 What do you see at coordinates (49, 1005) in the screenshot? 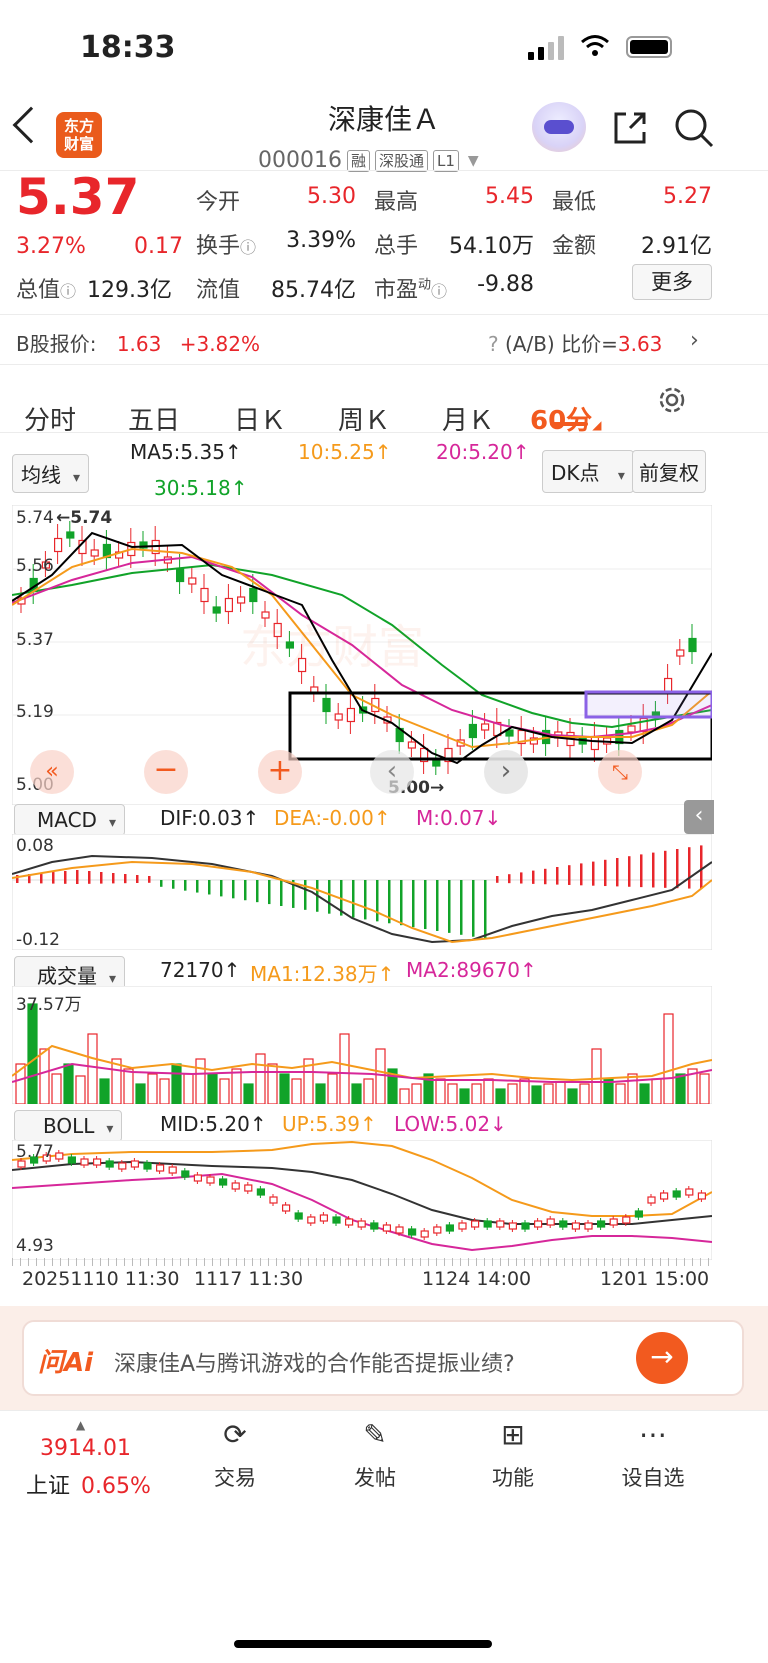
I see `volume-axis-top: 37.57万` at bounding box center [49, 1005].